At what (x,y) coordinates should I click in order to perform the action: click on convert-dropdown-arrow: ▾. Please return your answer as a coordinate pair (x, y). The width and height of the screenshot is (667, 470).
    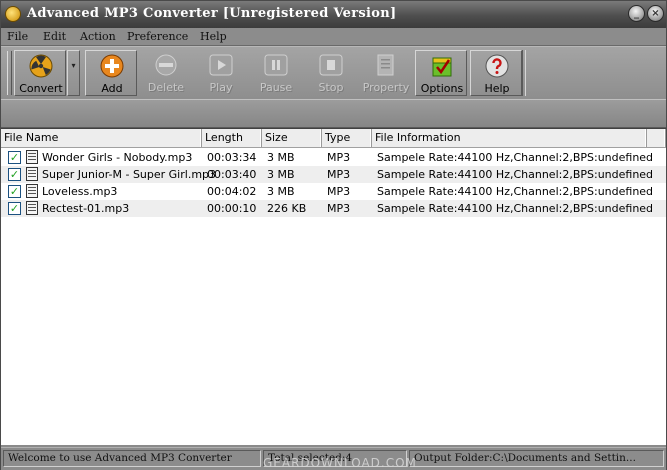
    Looking at the image, I should click on (73, 73).